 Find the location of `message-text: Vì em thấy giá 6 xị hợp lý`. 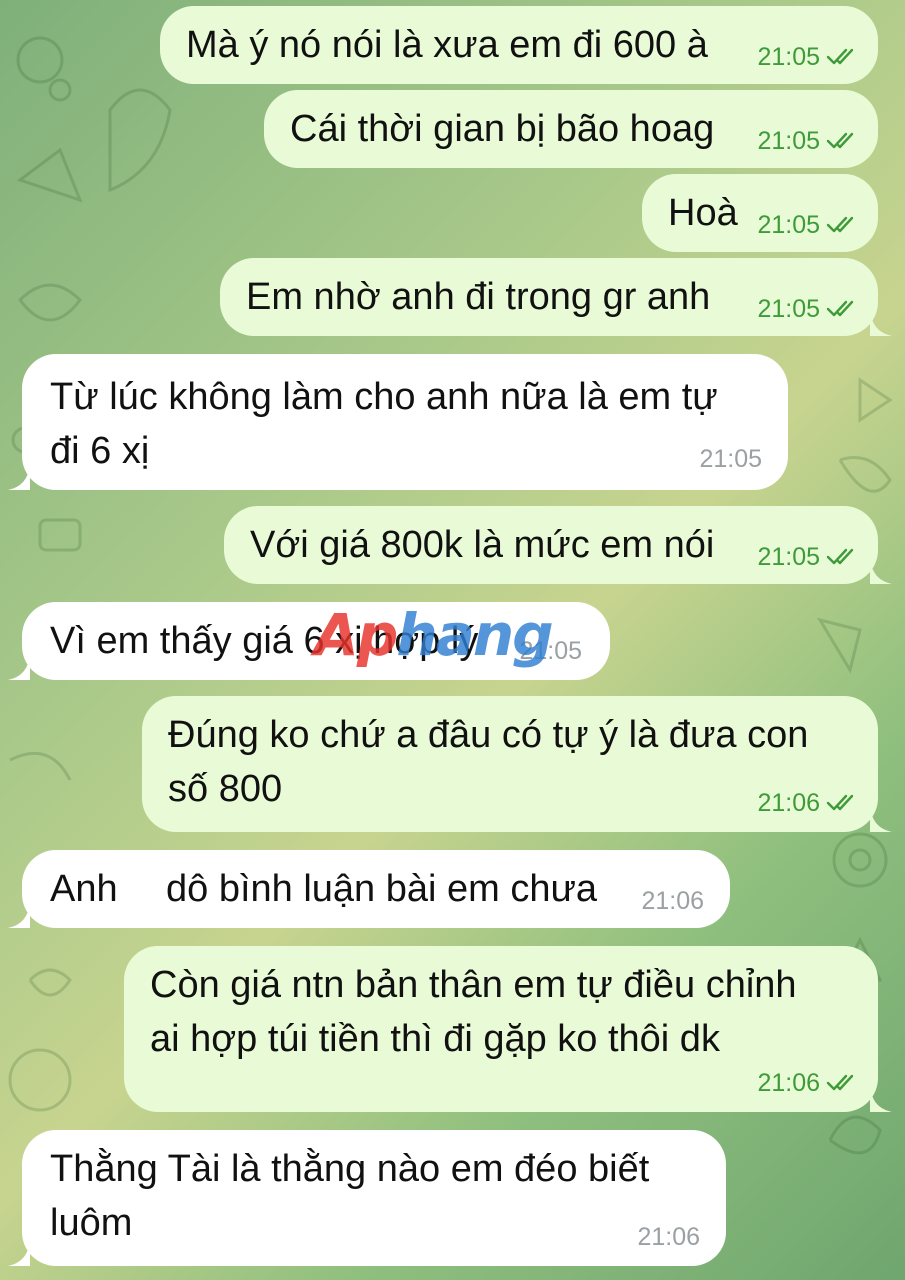

message-text: Vì em thấy giá 6 xị hợp lý is located at coordinates (264, 641).